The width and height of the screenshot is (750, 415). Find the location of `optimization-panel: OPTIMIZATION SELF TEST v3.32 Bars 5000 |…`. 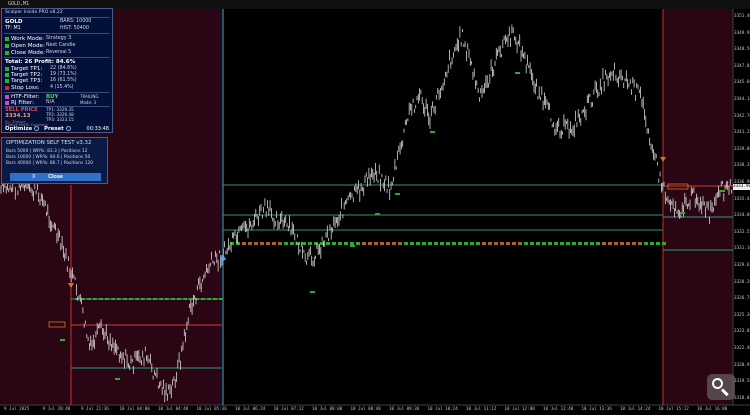

optimization-panel: OPTIMIZATION SELF TEST v3.32 Bars 5000 |… is located at coordinates (54, 160).